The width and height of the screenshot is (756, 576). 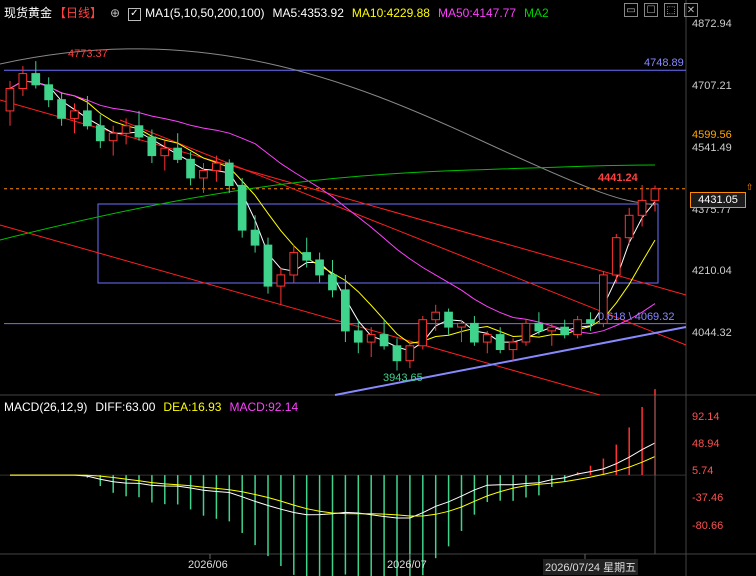 What do you see at coordinates (671, 10) in the screenshot?
I see `maximize-icon: ⬚` at bounding box center [671, 10].